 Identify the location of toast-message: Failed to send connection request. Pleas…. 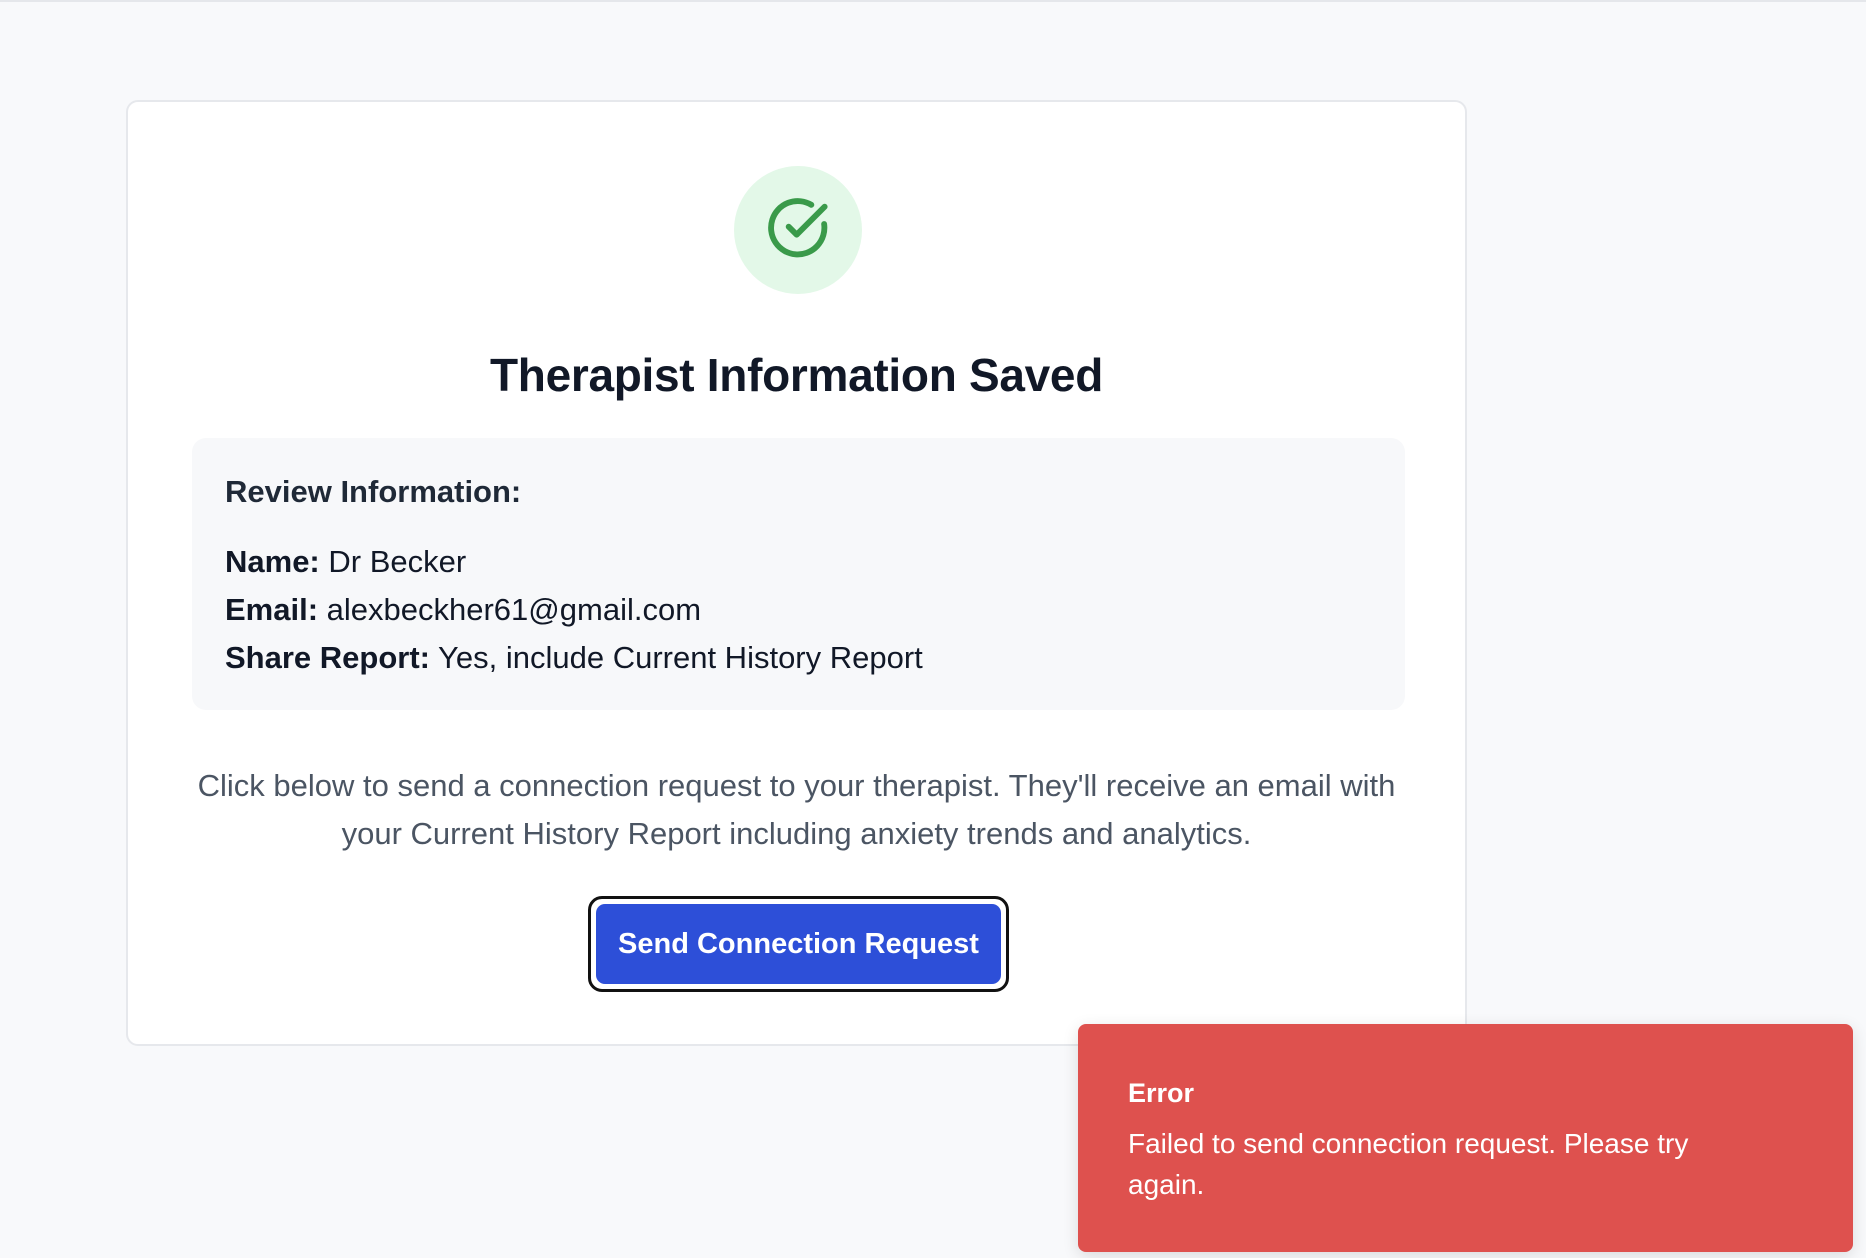
(1408, 1164).